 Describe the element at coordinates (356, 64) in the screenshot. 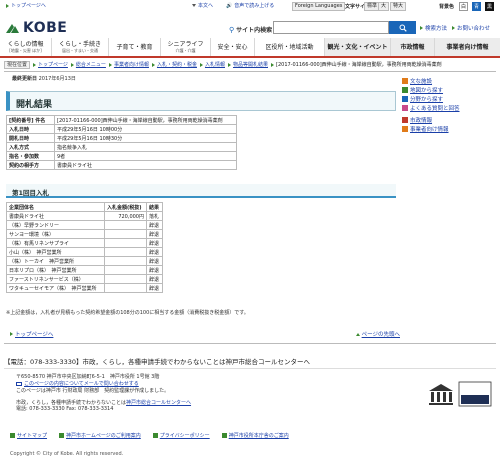

I see `breadcrumb-current: [2017-01166-000]西伸山手線・海岸線自動駅，事務所用両乾燥消毒薬剤` at that location.